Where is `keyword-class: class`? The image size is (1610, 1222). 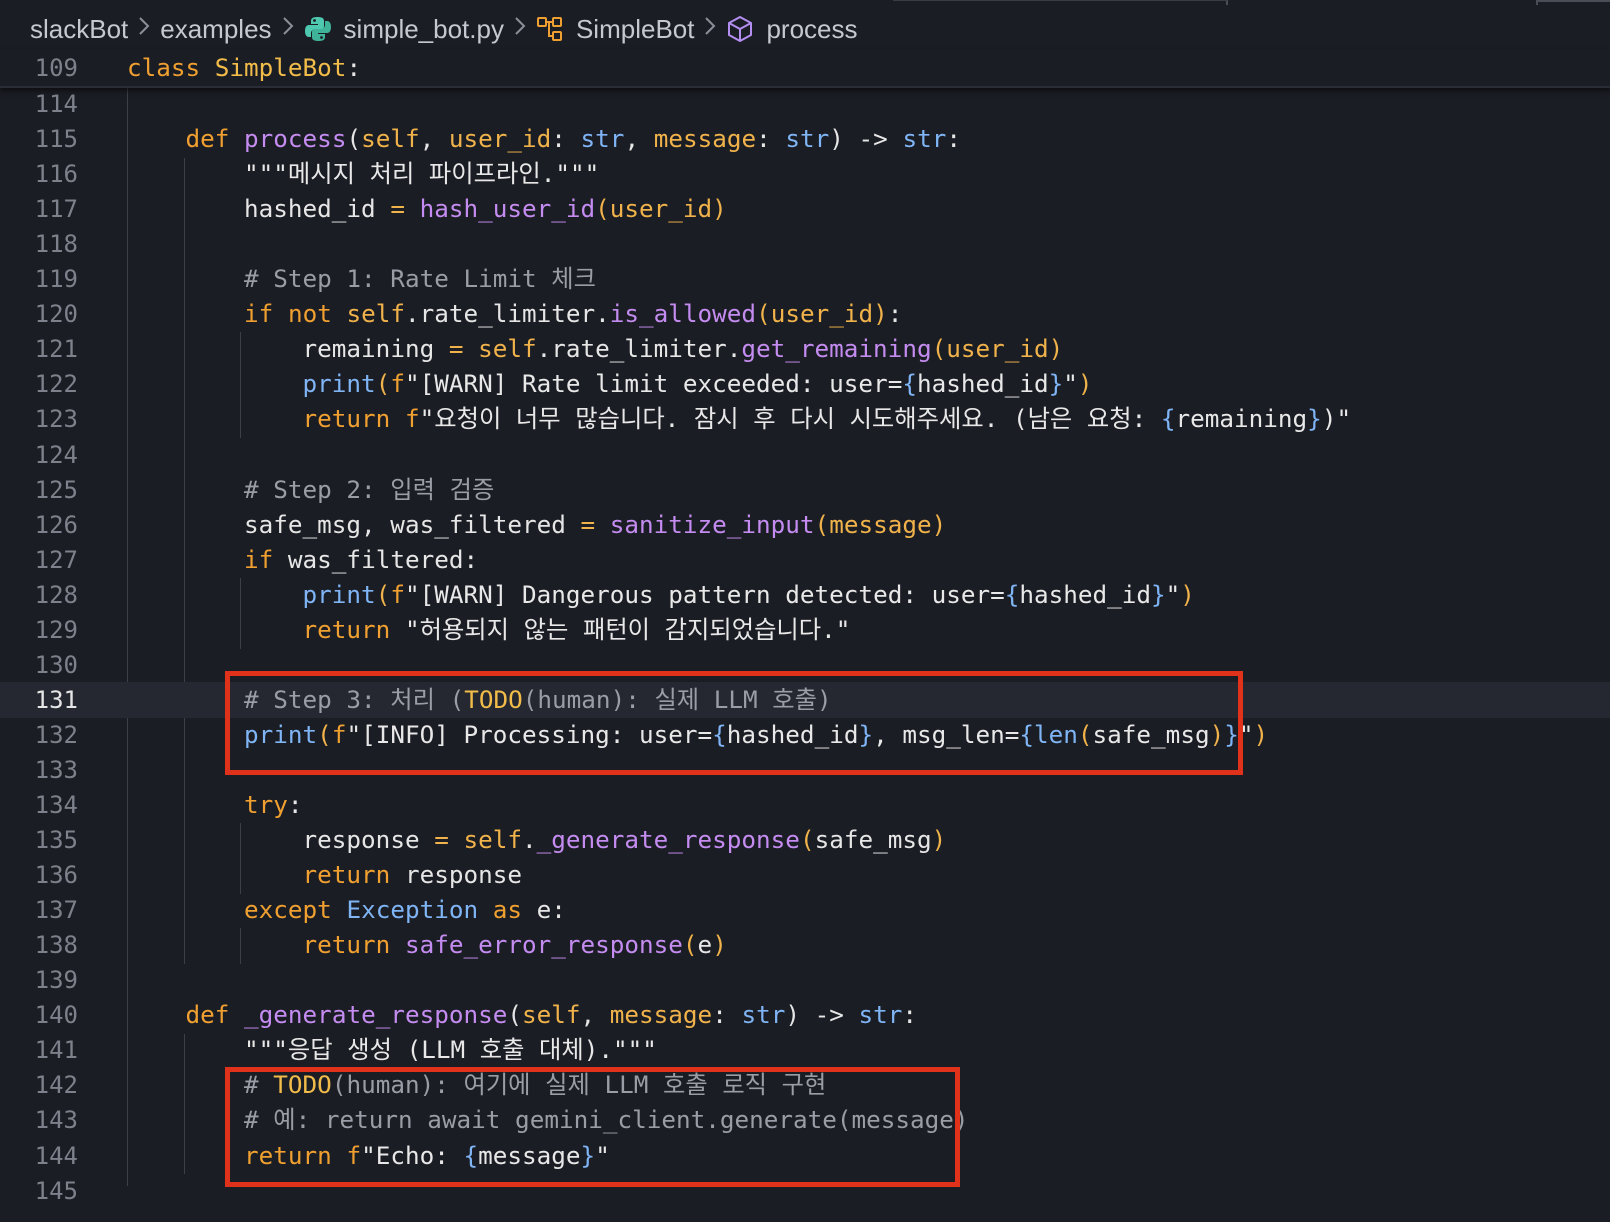
keyword-class: class is located at coordinates (164, 67).